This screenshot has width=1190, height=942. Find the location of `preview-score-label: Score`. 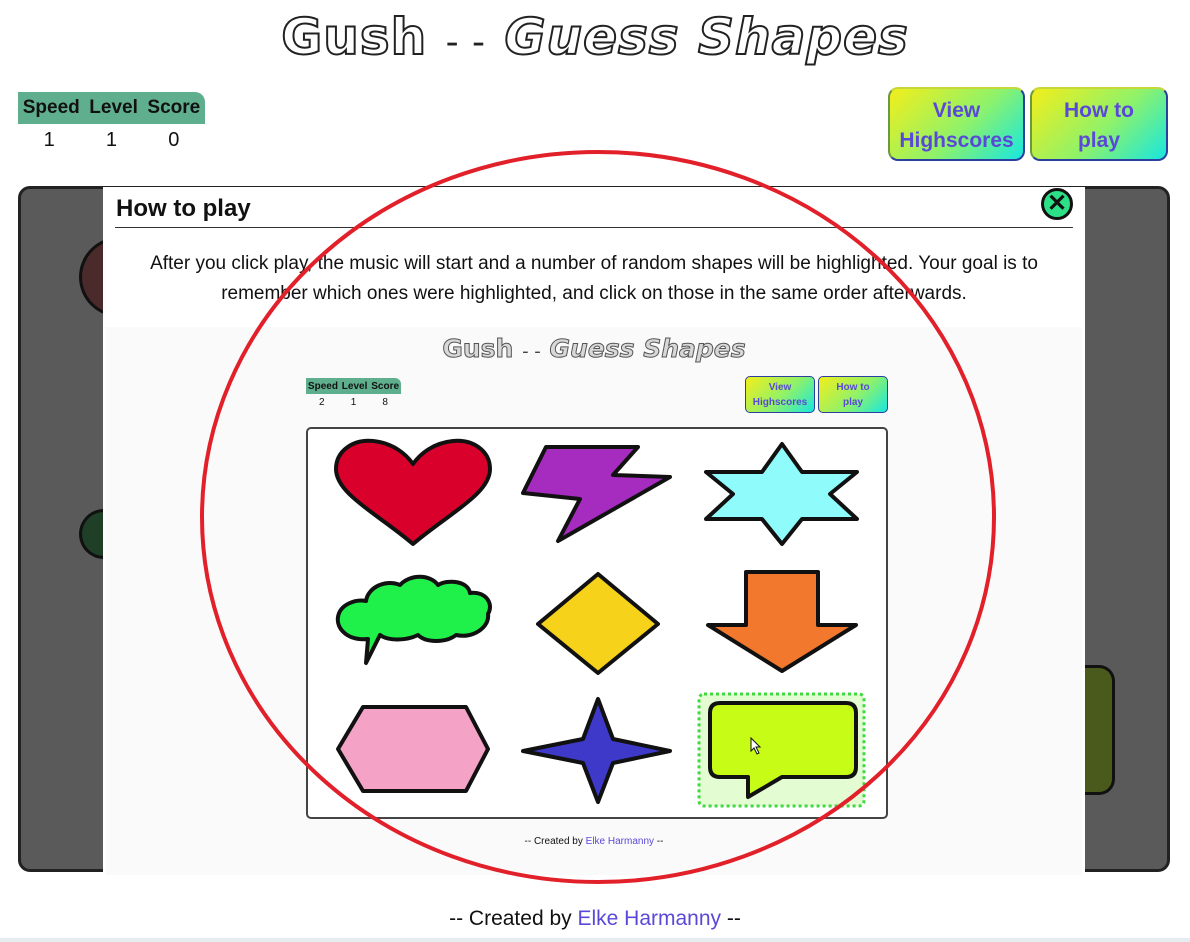

preview-score-label: Score is located at coordinates (385, 386).